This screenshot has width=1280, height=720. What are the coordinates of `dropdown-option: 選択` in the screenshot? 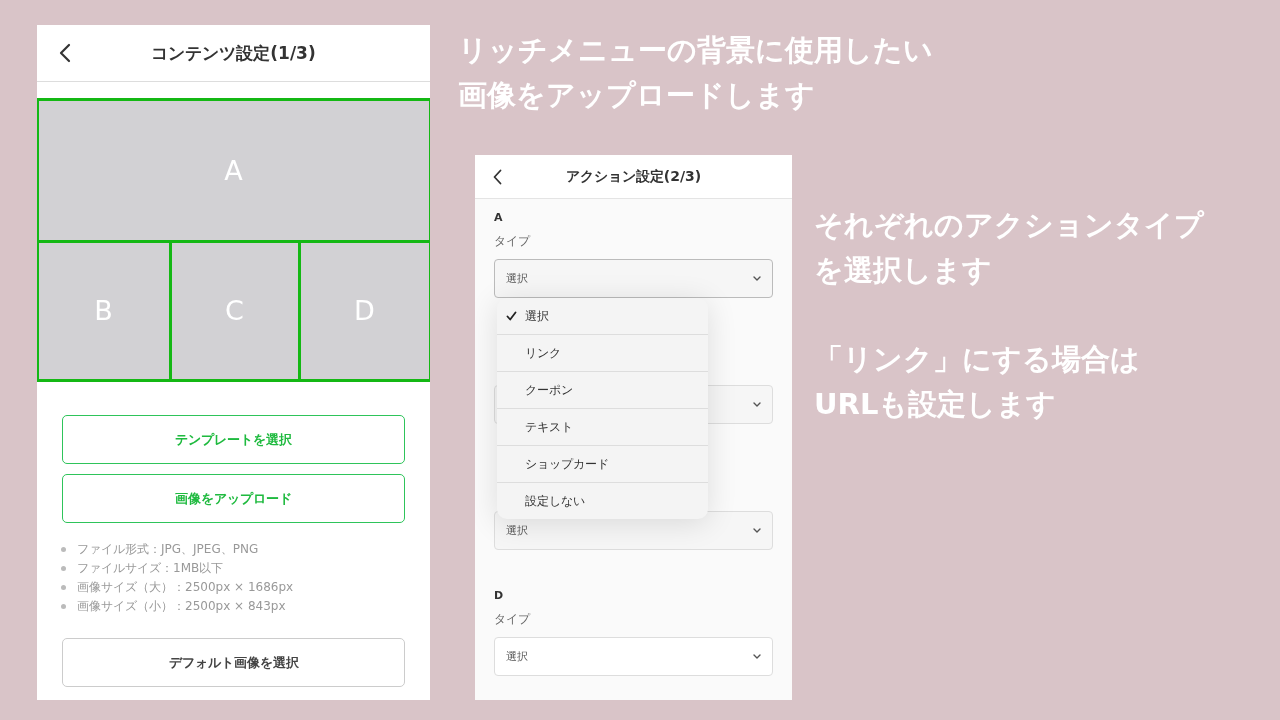 It's located at (602, 316).